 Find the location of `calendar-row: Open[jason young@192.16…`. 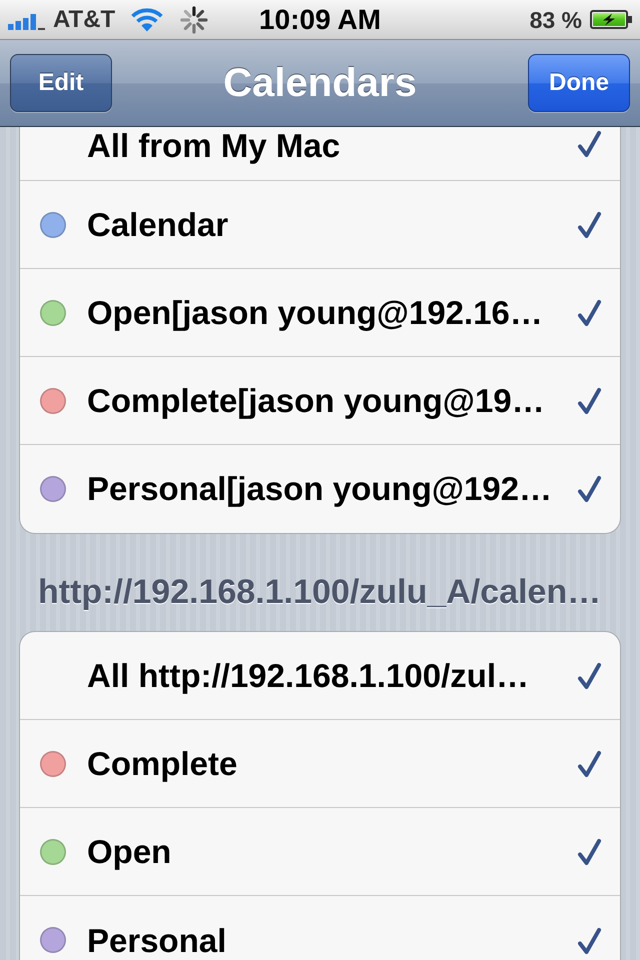

calendar-row: Open[jason young@192.16… is located at coordinates (320, 313).